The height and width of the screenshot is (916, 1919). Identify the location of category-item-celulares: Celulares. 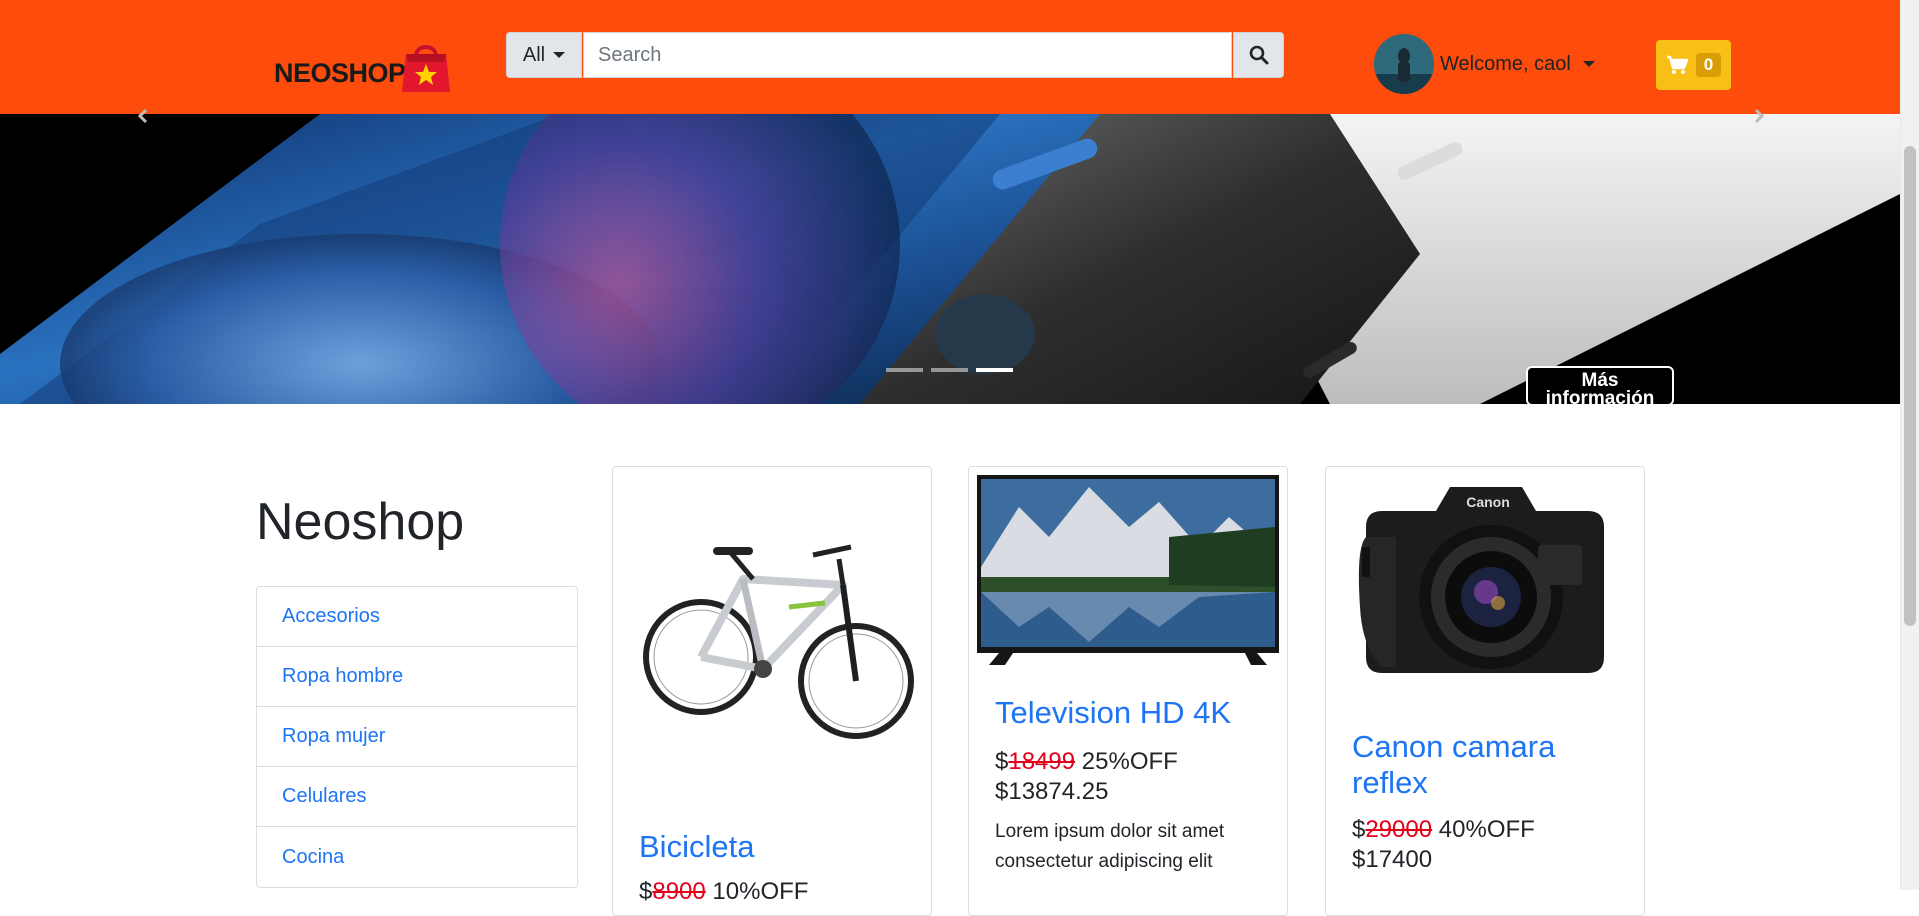
(417, 797).